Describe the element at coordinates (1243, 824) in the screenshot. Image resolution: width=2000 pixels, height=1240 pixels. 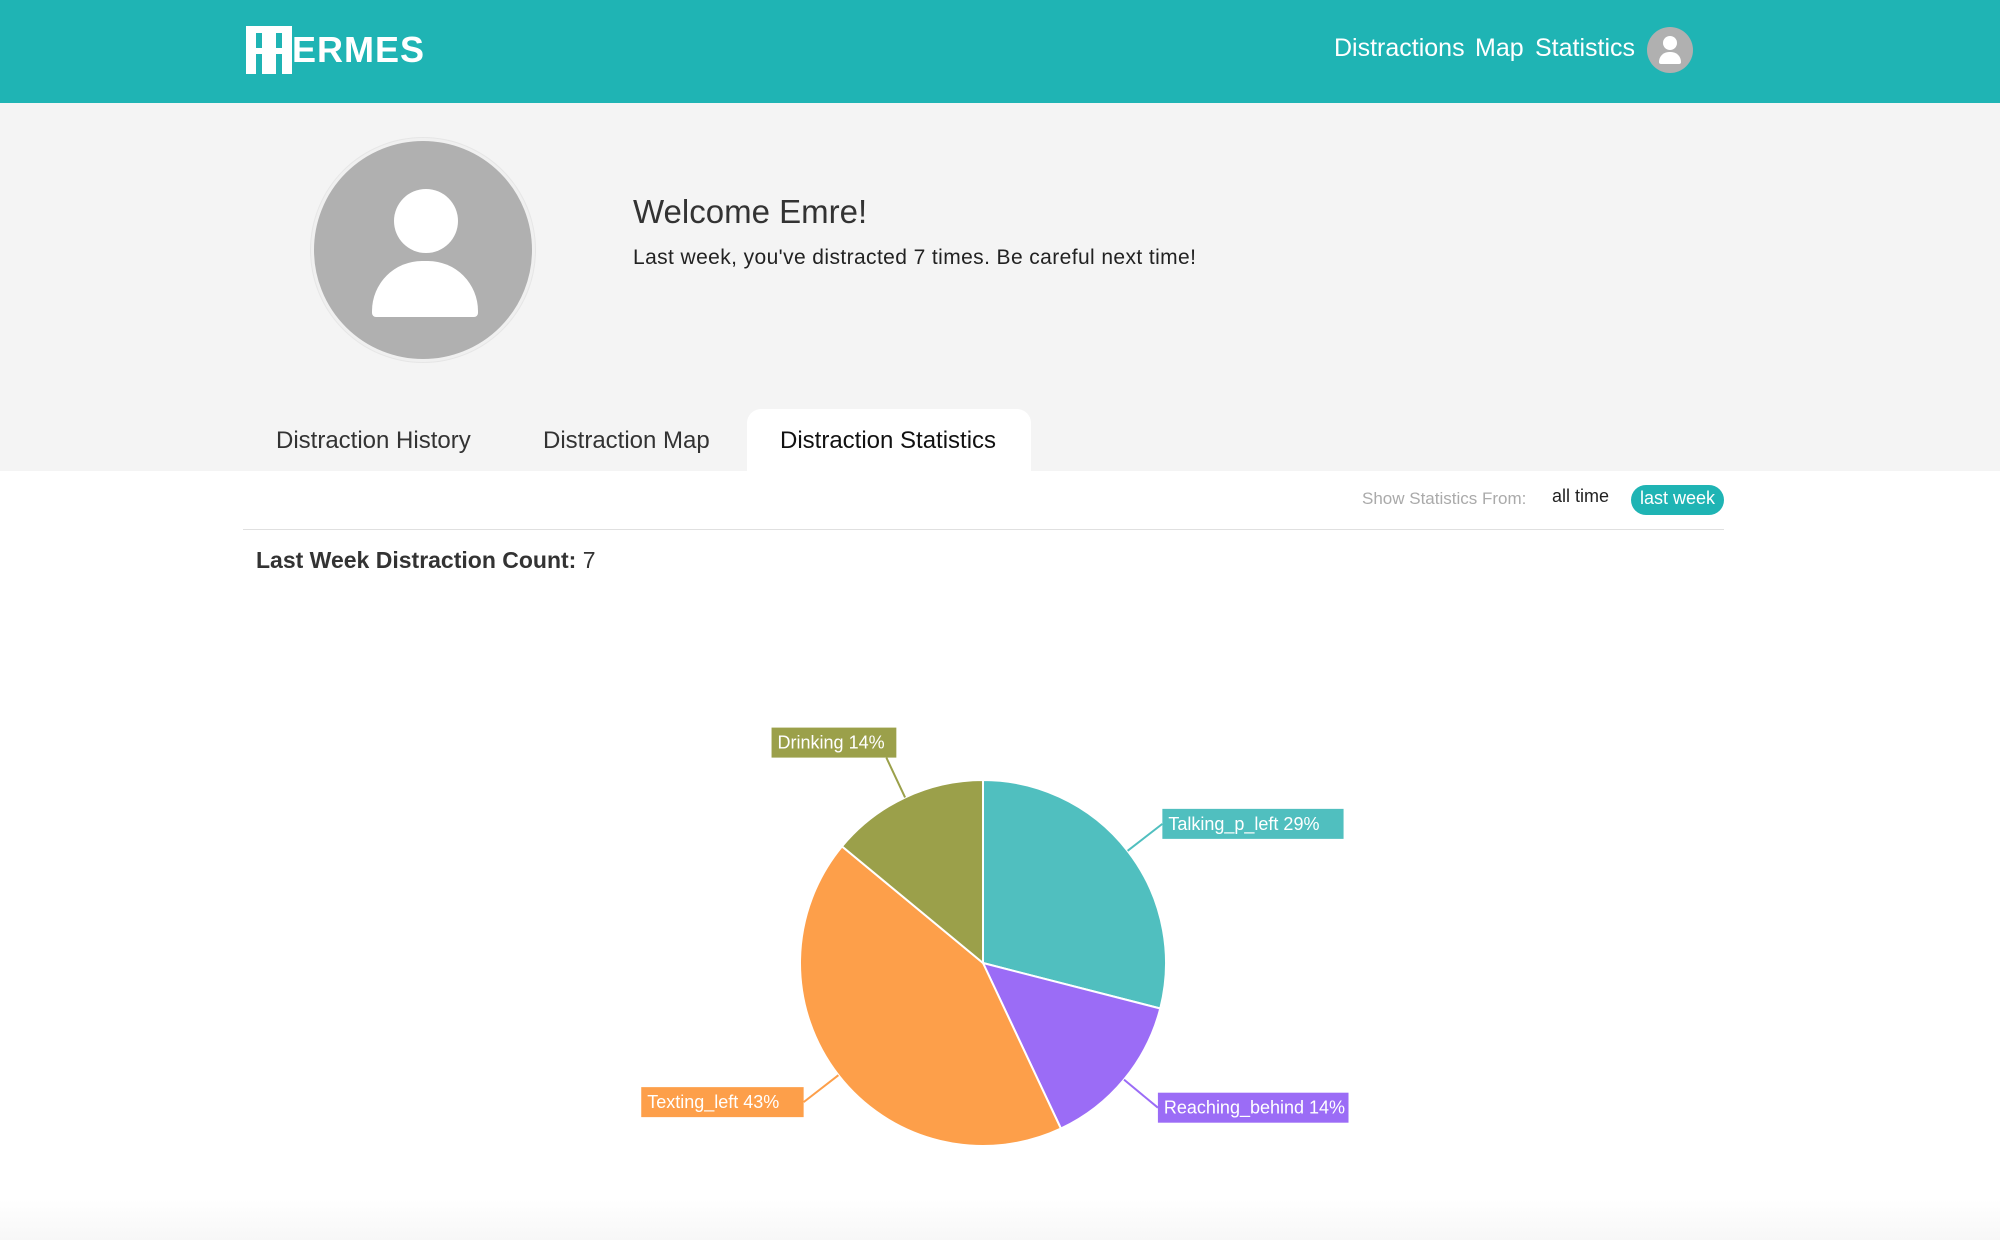
I see `pie-label-talking-p-left: Talking_p_left 29%` at that location.